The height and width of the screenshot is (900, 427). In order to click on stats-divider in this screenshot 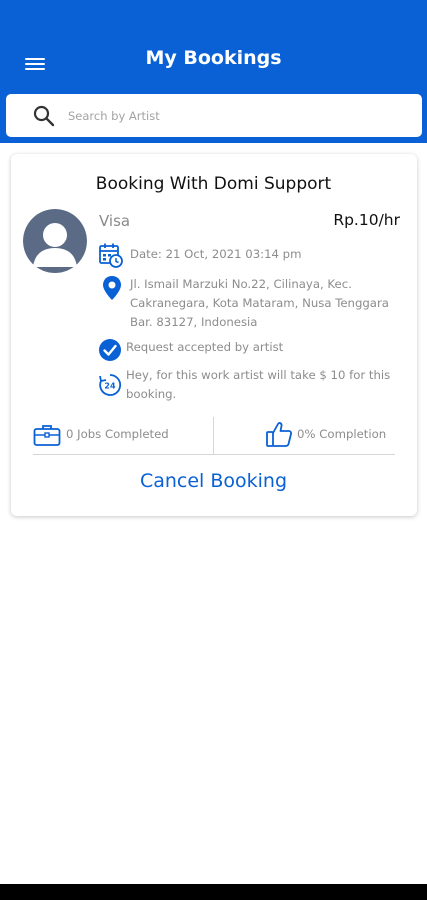, I will do `click(213, 435)`.